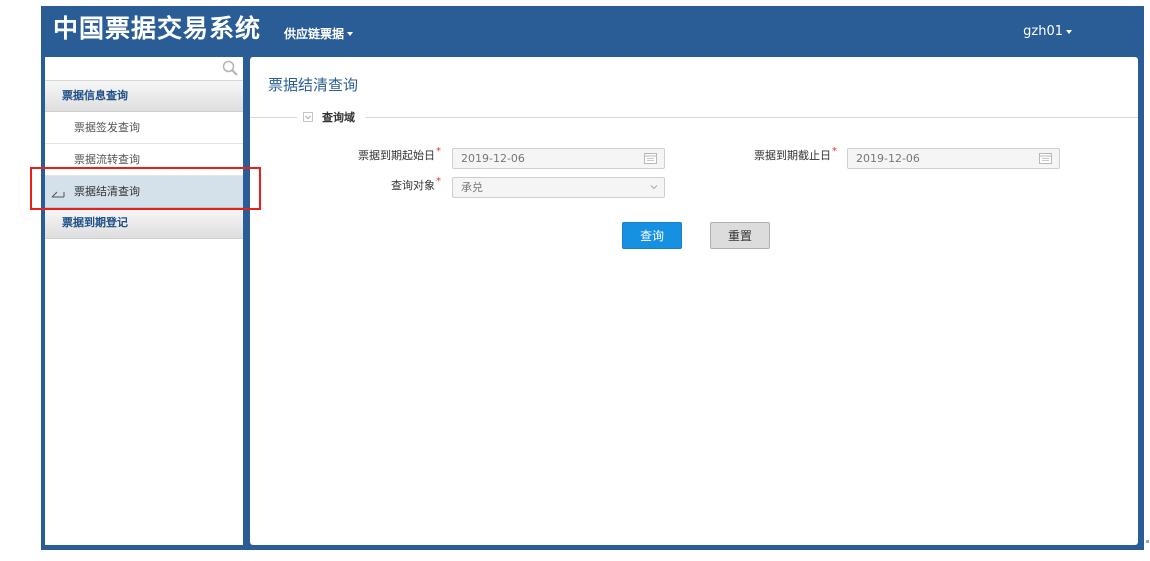 This screenshot has height=561, width=1150. Describe the element at coordinates (144, 223) in the screenshot. I see `sidebar-group-bill-maturity-registration: 票据到期登记` at that location.